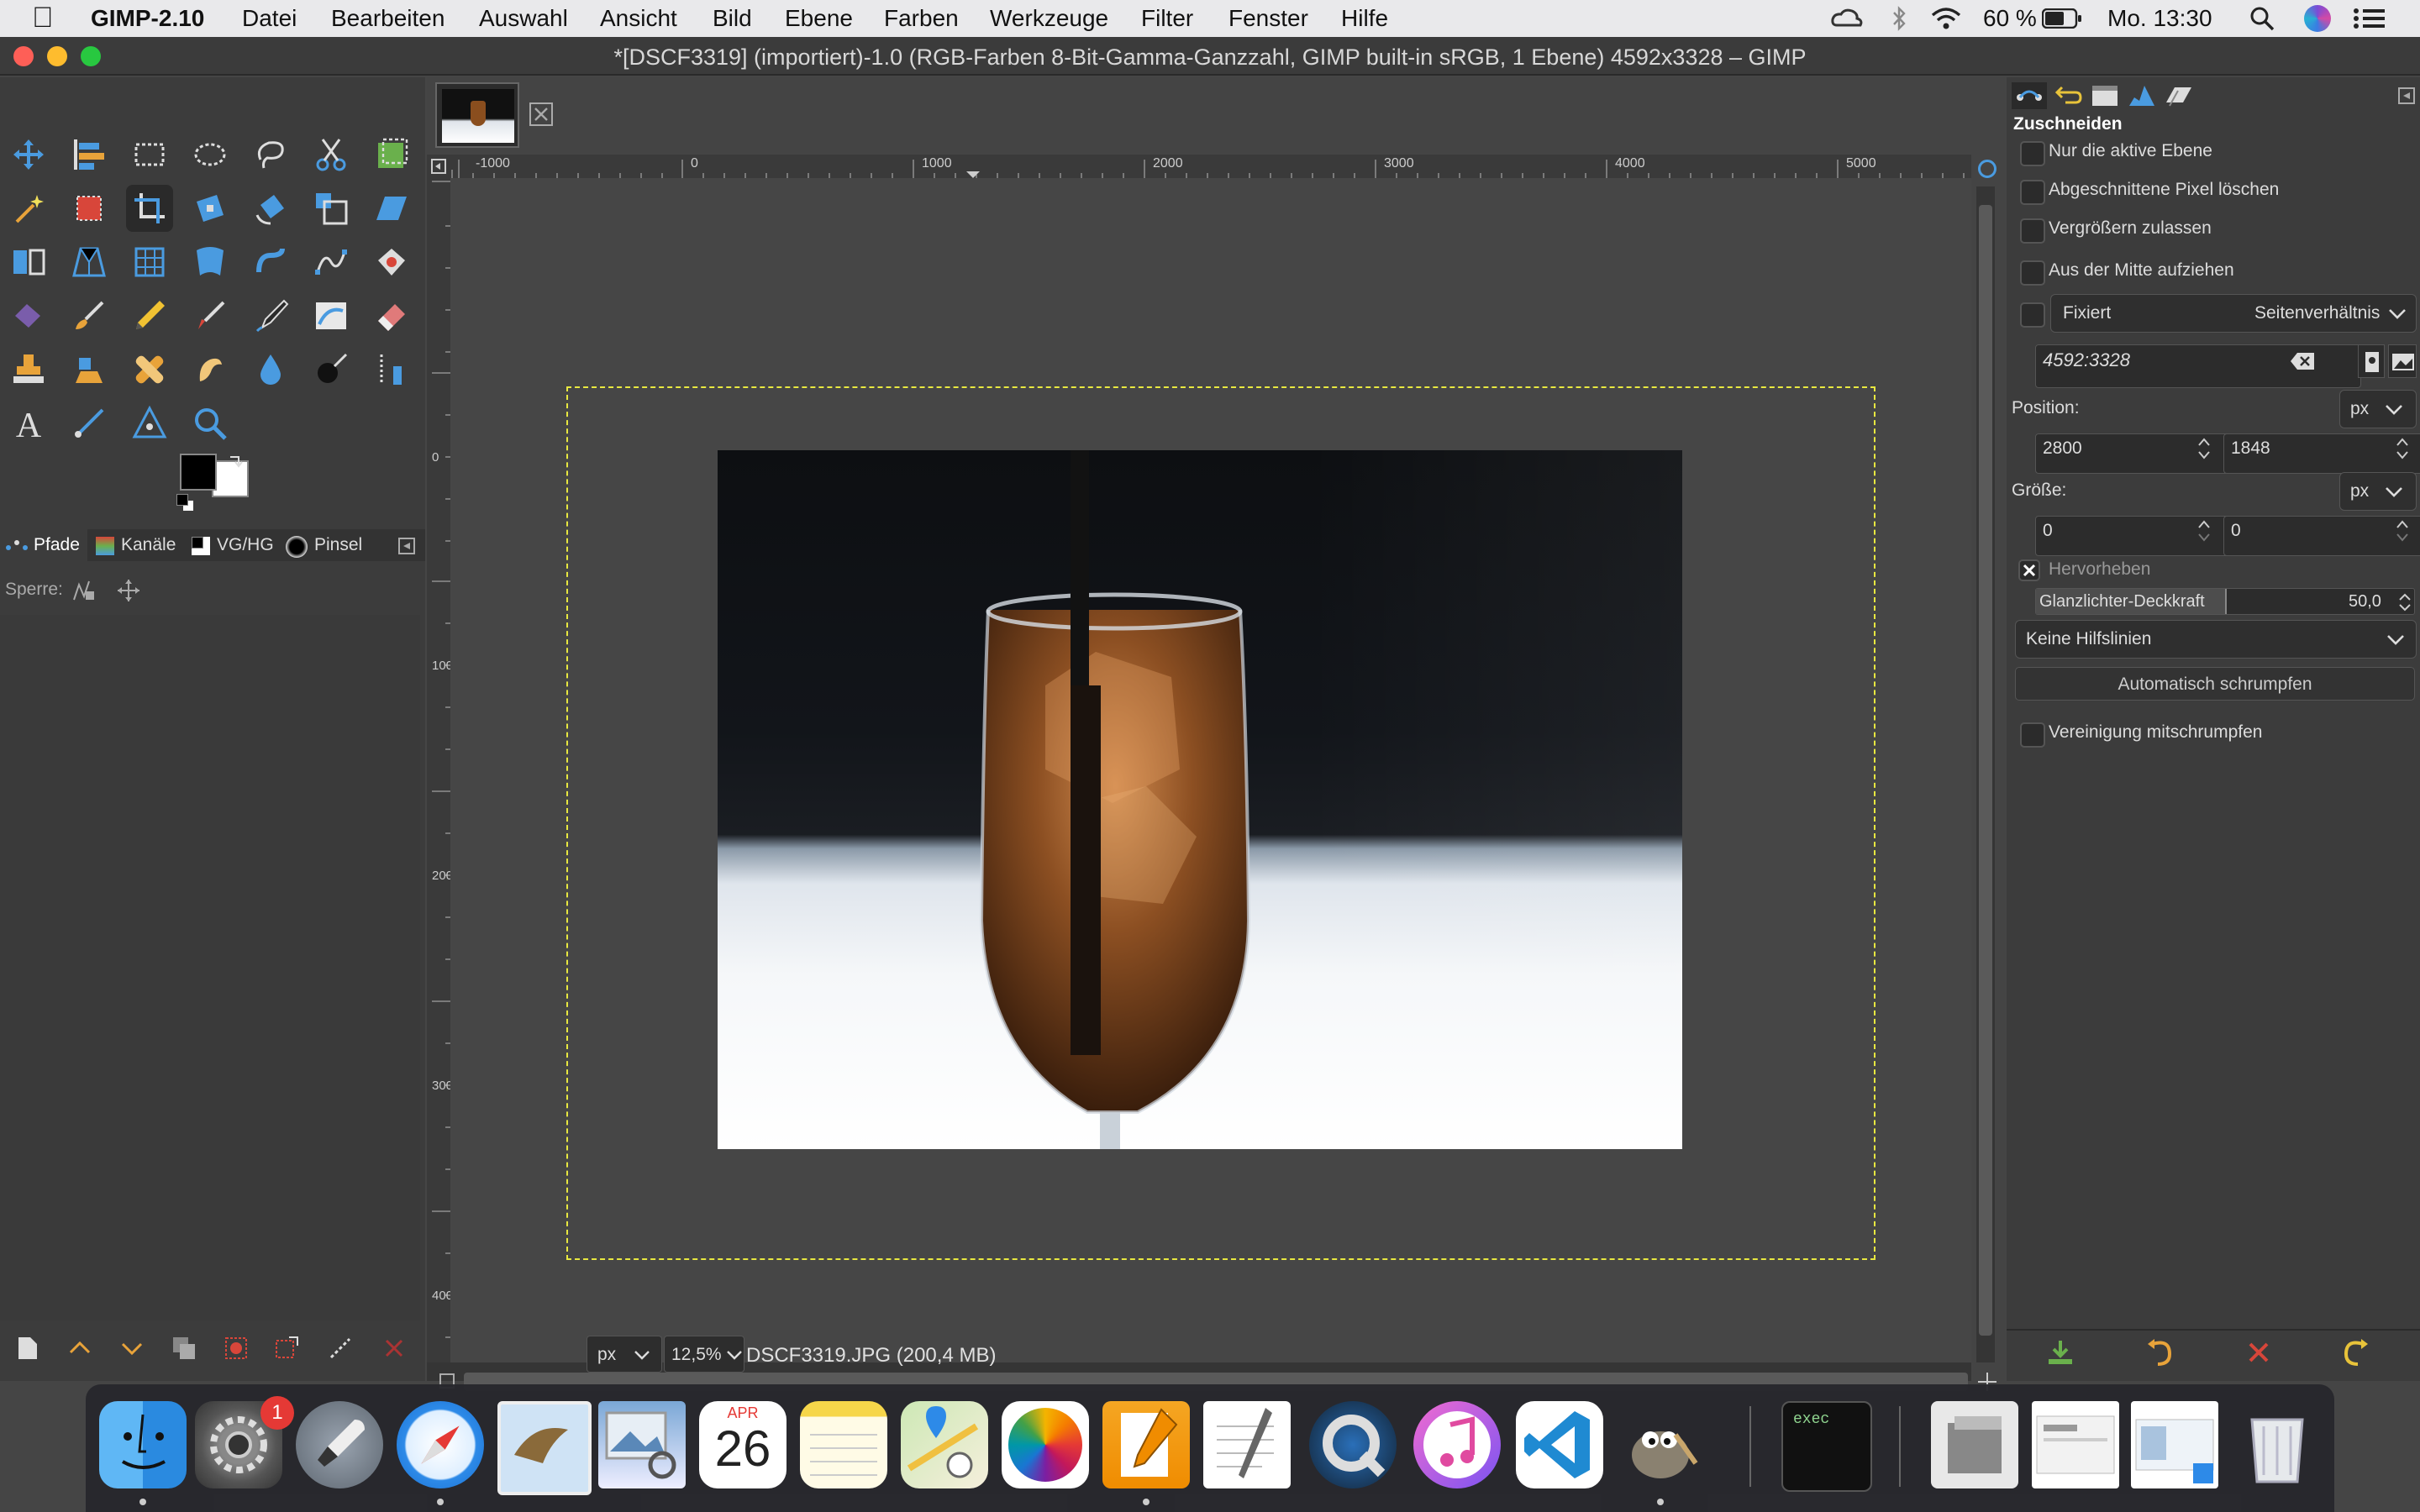 This screenshot has width=2420, height=1512. I want to click on calendar-icon: APR 26, so click(742, 1444).